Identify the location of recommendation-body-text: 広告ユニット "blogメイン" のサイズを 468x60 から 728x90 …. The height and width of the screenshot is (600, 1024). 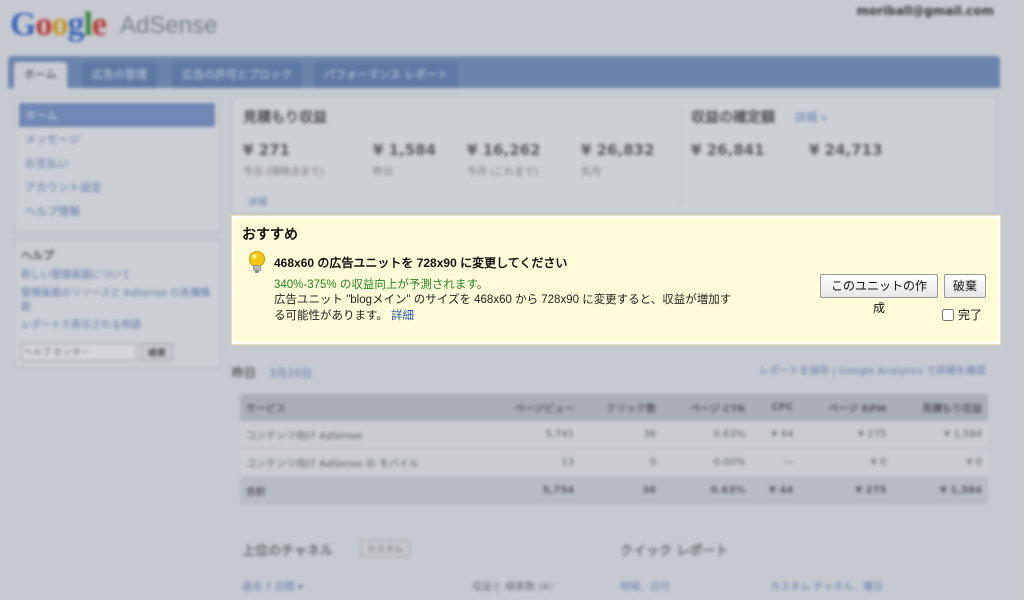
(503, 308).